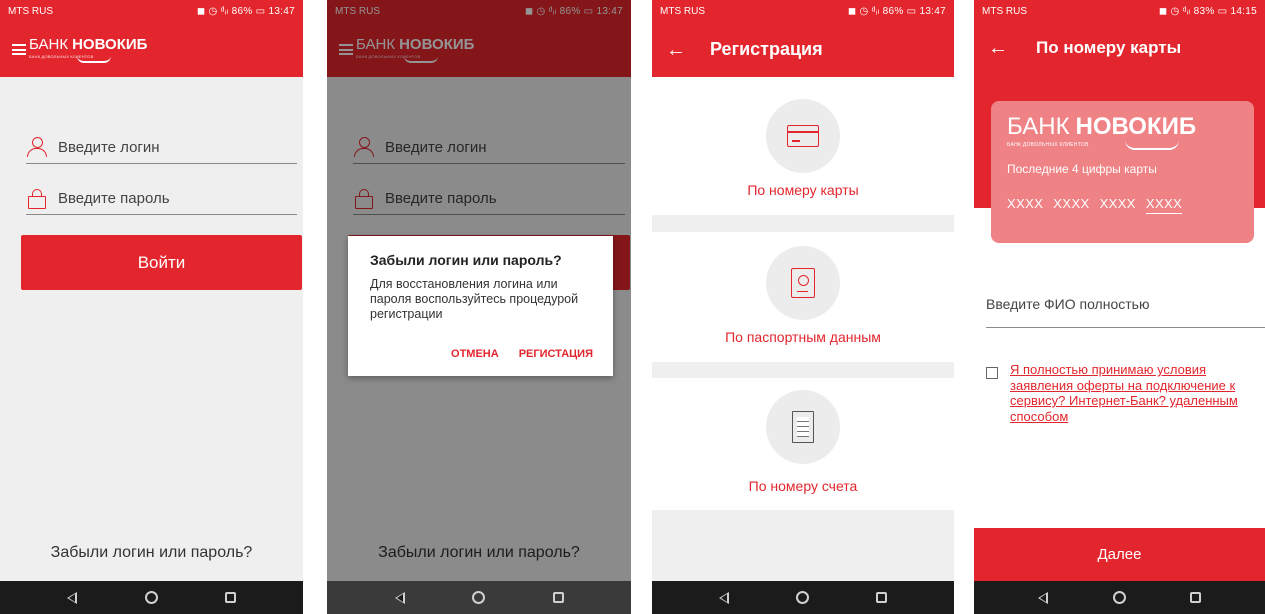 The height and width of the screenshot is (614, 1265). I want to click on status-indicators: ◼ ◷ ᵈᵢₗ 83% ▭ 14:15, so click(1207, 11).